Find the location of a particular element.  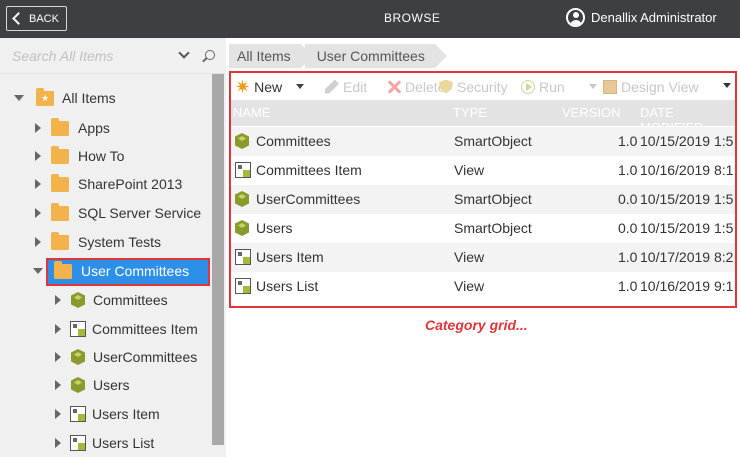

search-input is located at coordinates (92, 56).